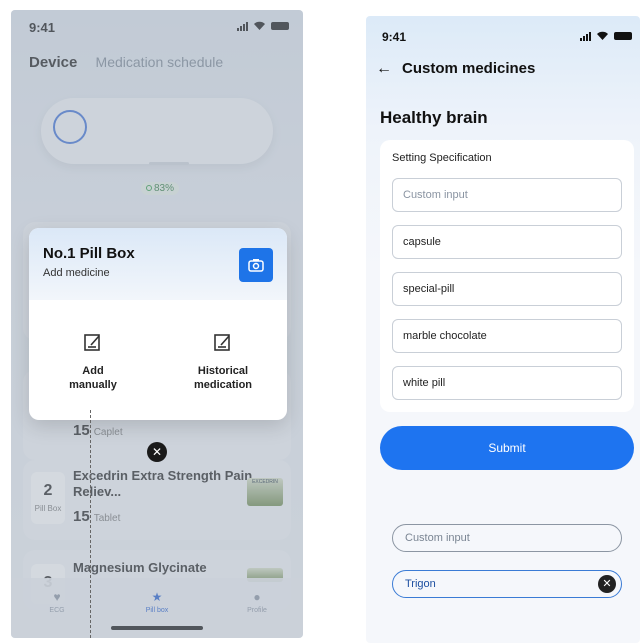  What do you see at coordinates (507, 448) in the screenshot?
I see `submit-button: Submit` at bounding box center [507, 448].